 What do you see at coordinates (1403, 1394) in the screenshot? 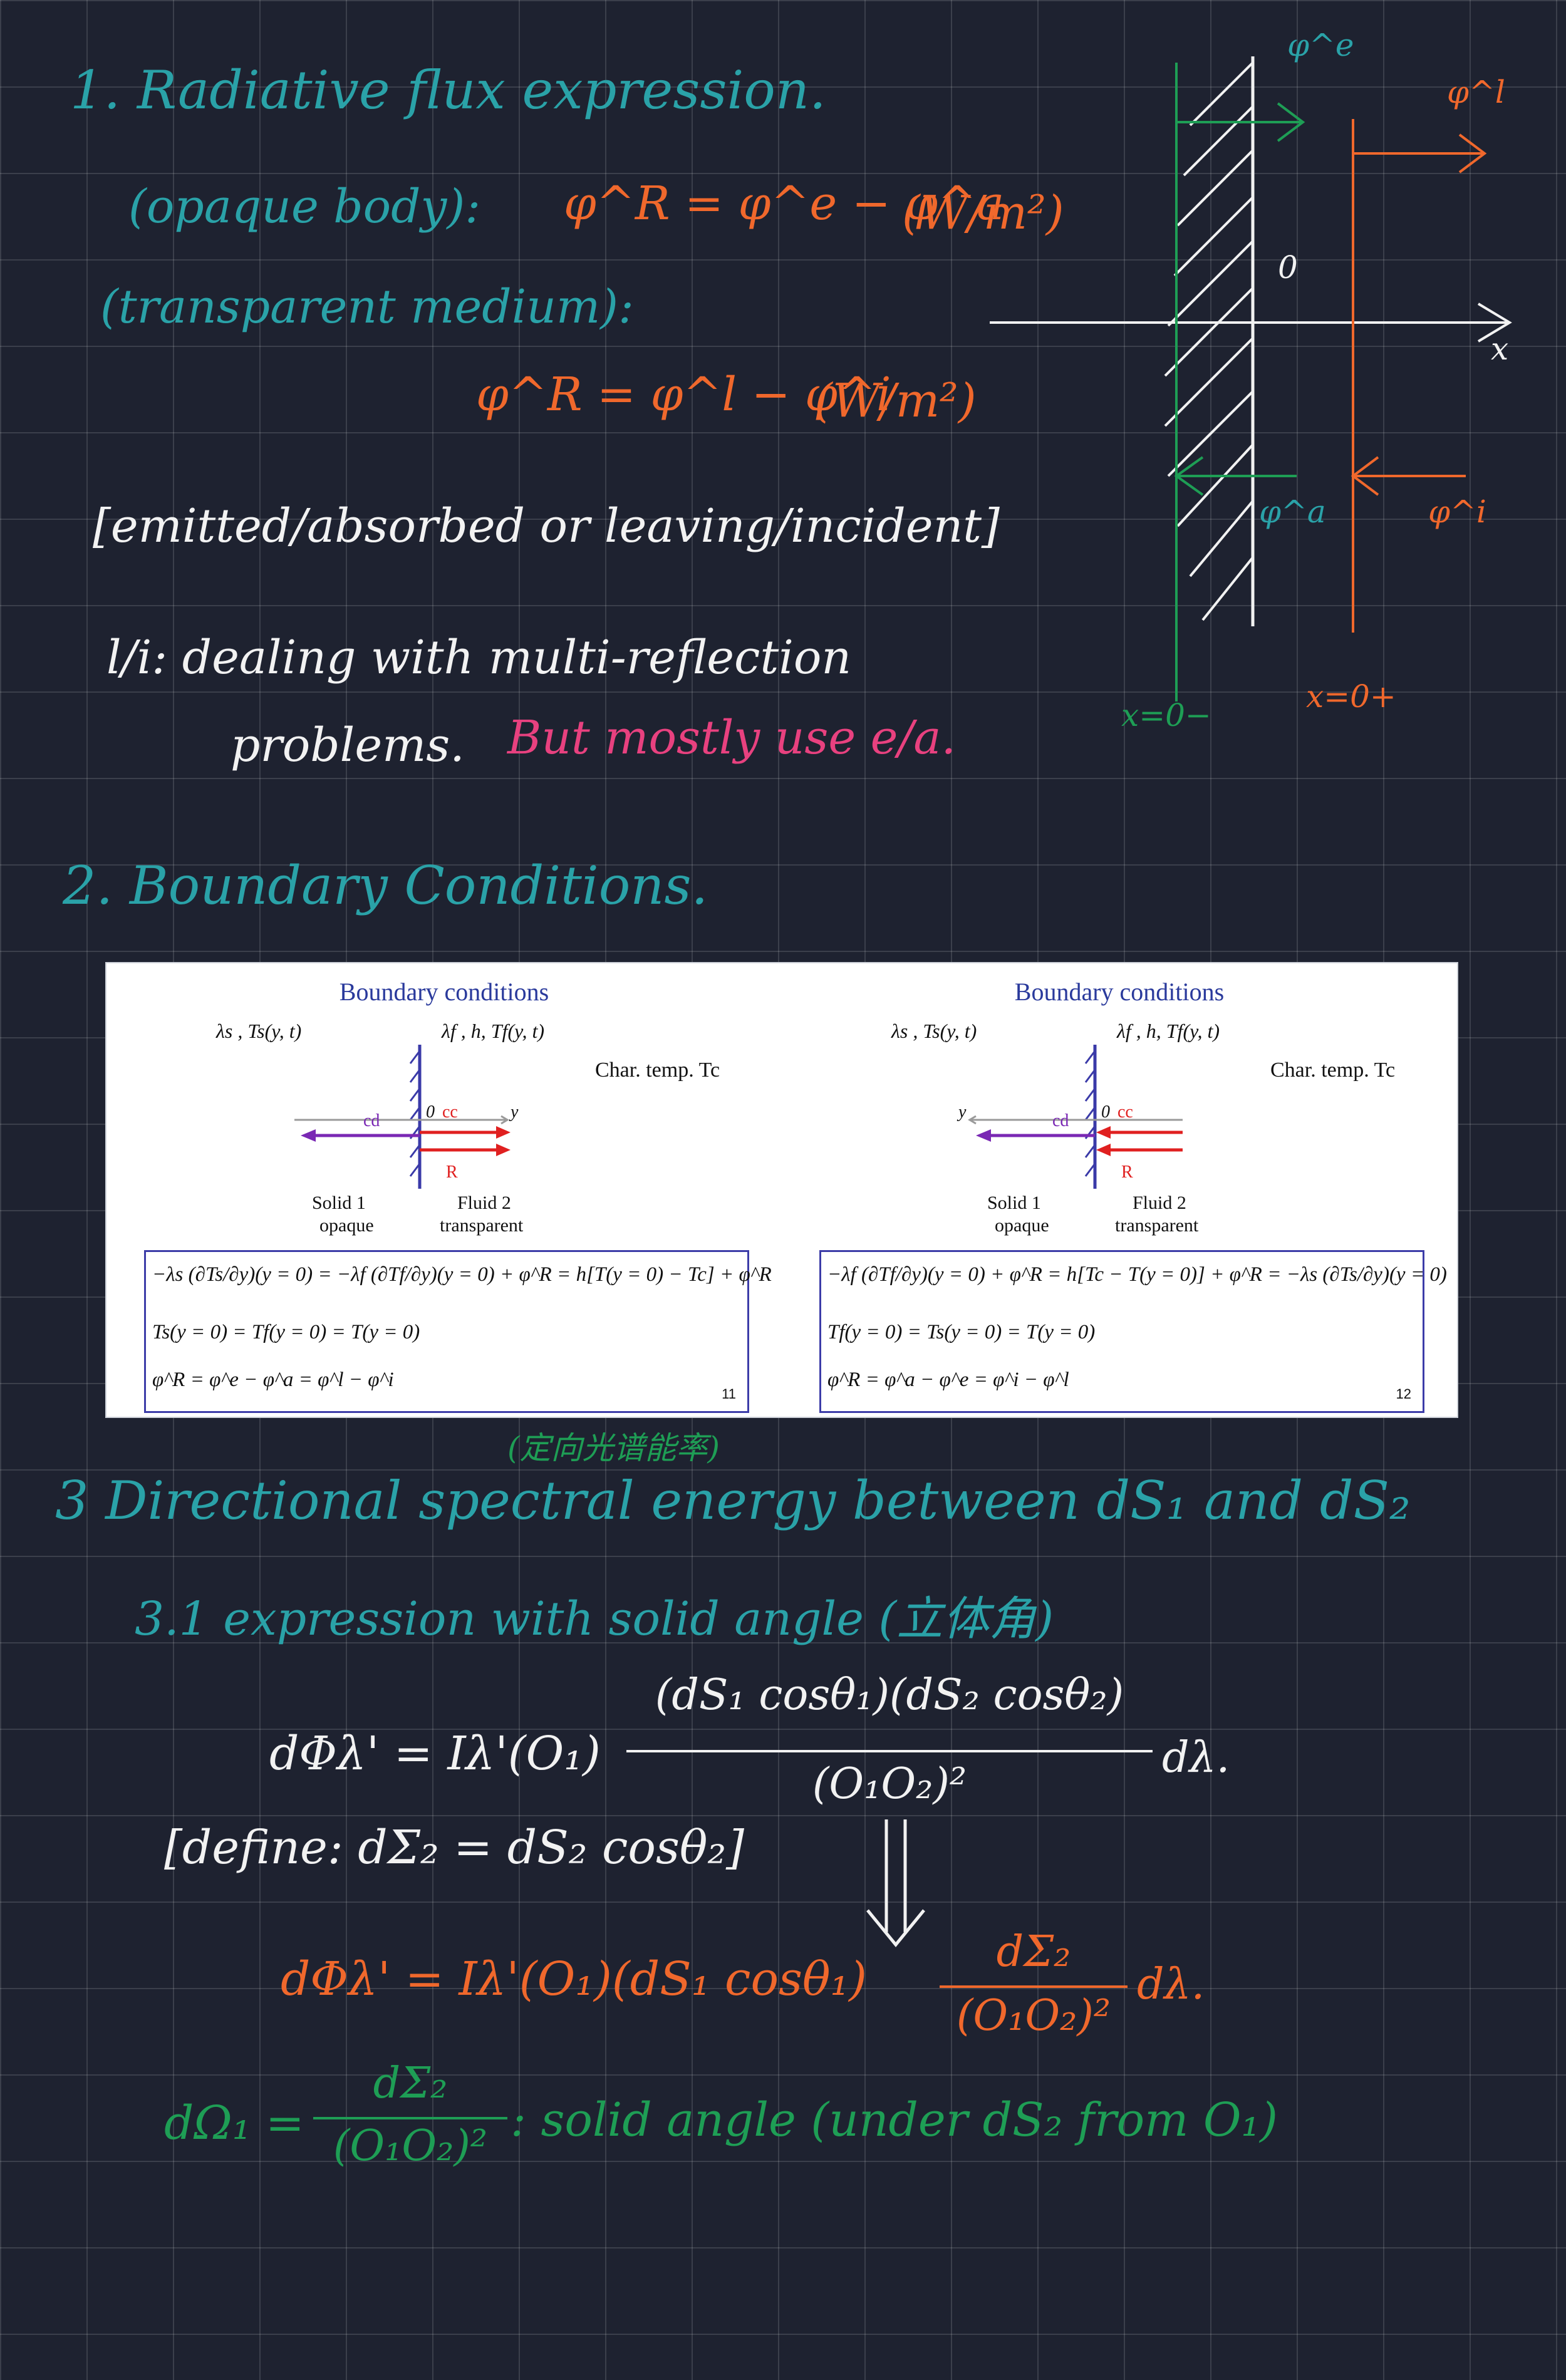
I see `slide-page-number: 12` at bounding box center [1403, 1394].